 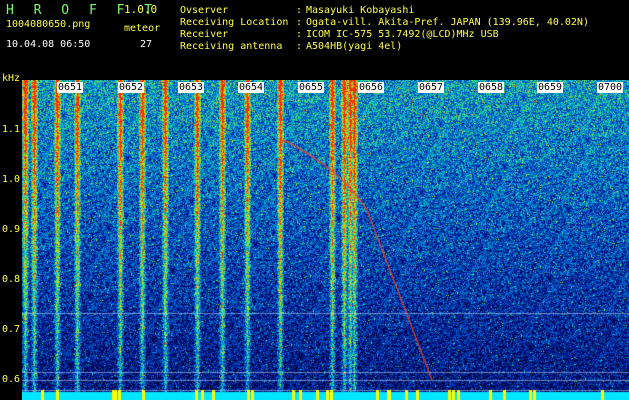 I want to click on x-tick-label: 0700, so click(x=610, y=87).